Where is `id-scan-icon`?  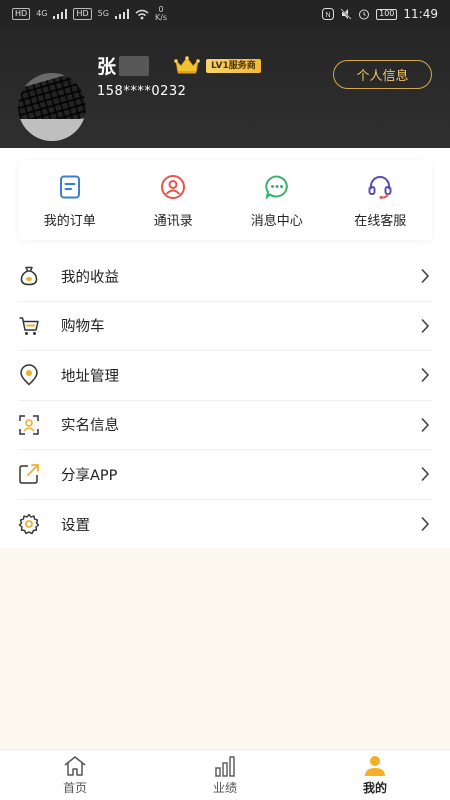
id-scan-icon is located at coordinates (29, 425).